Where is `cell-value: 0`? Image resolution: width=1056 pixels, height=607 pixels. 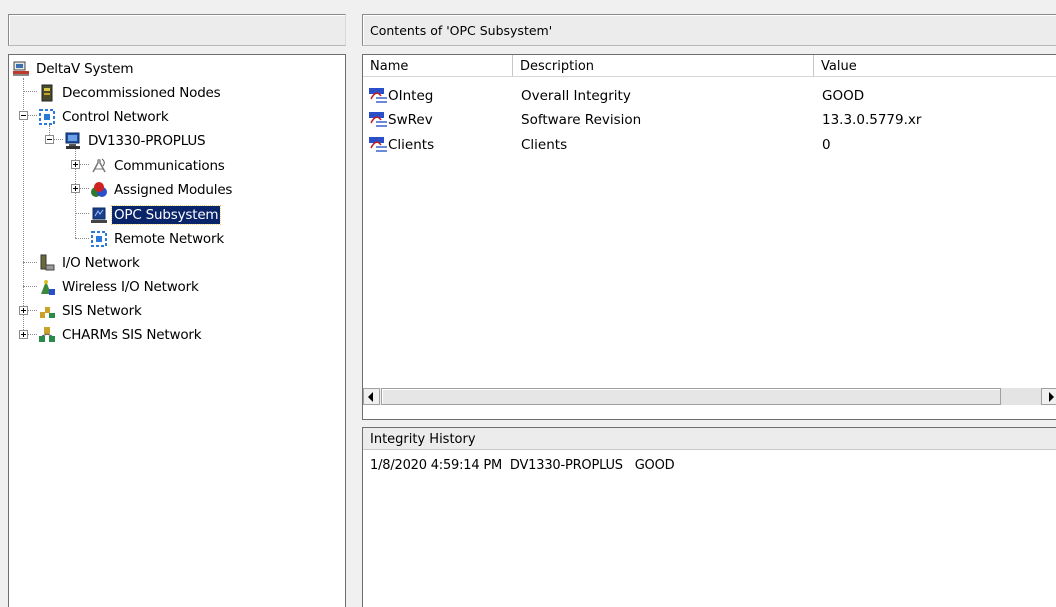 cell-value: 0 is located at coordinates (826, 145).